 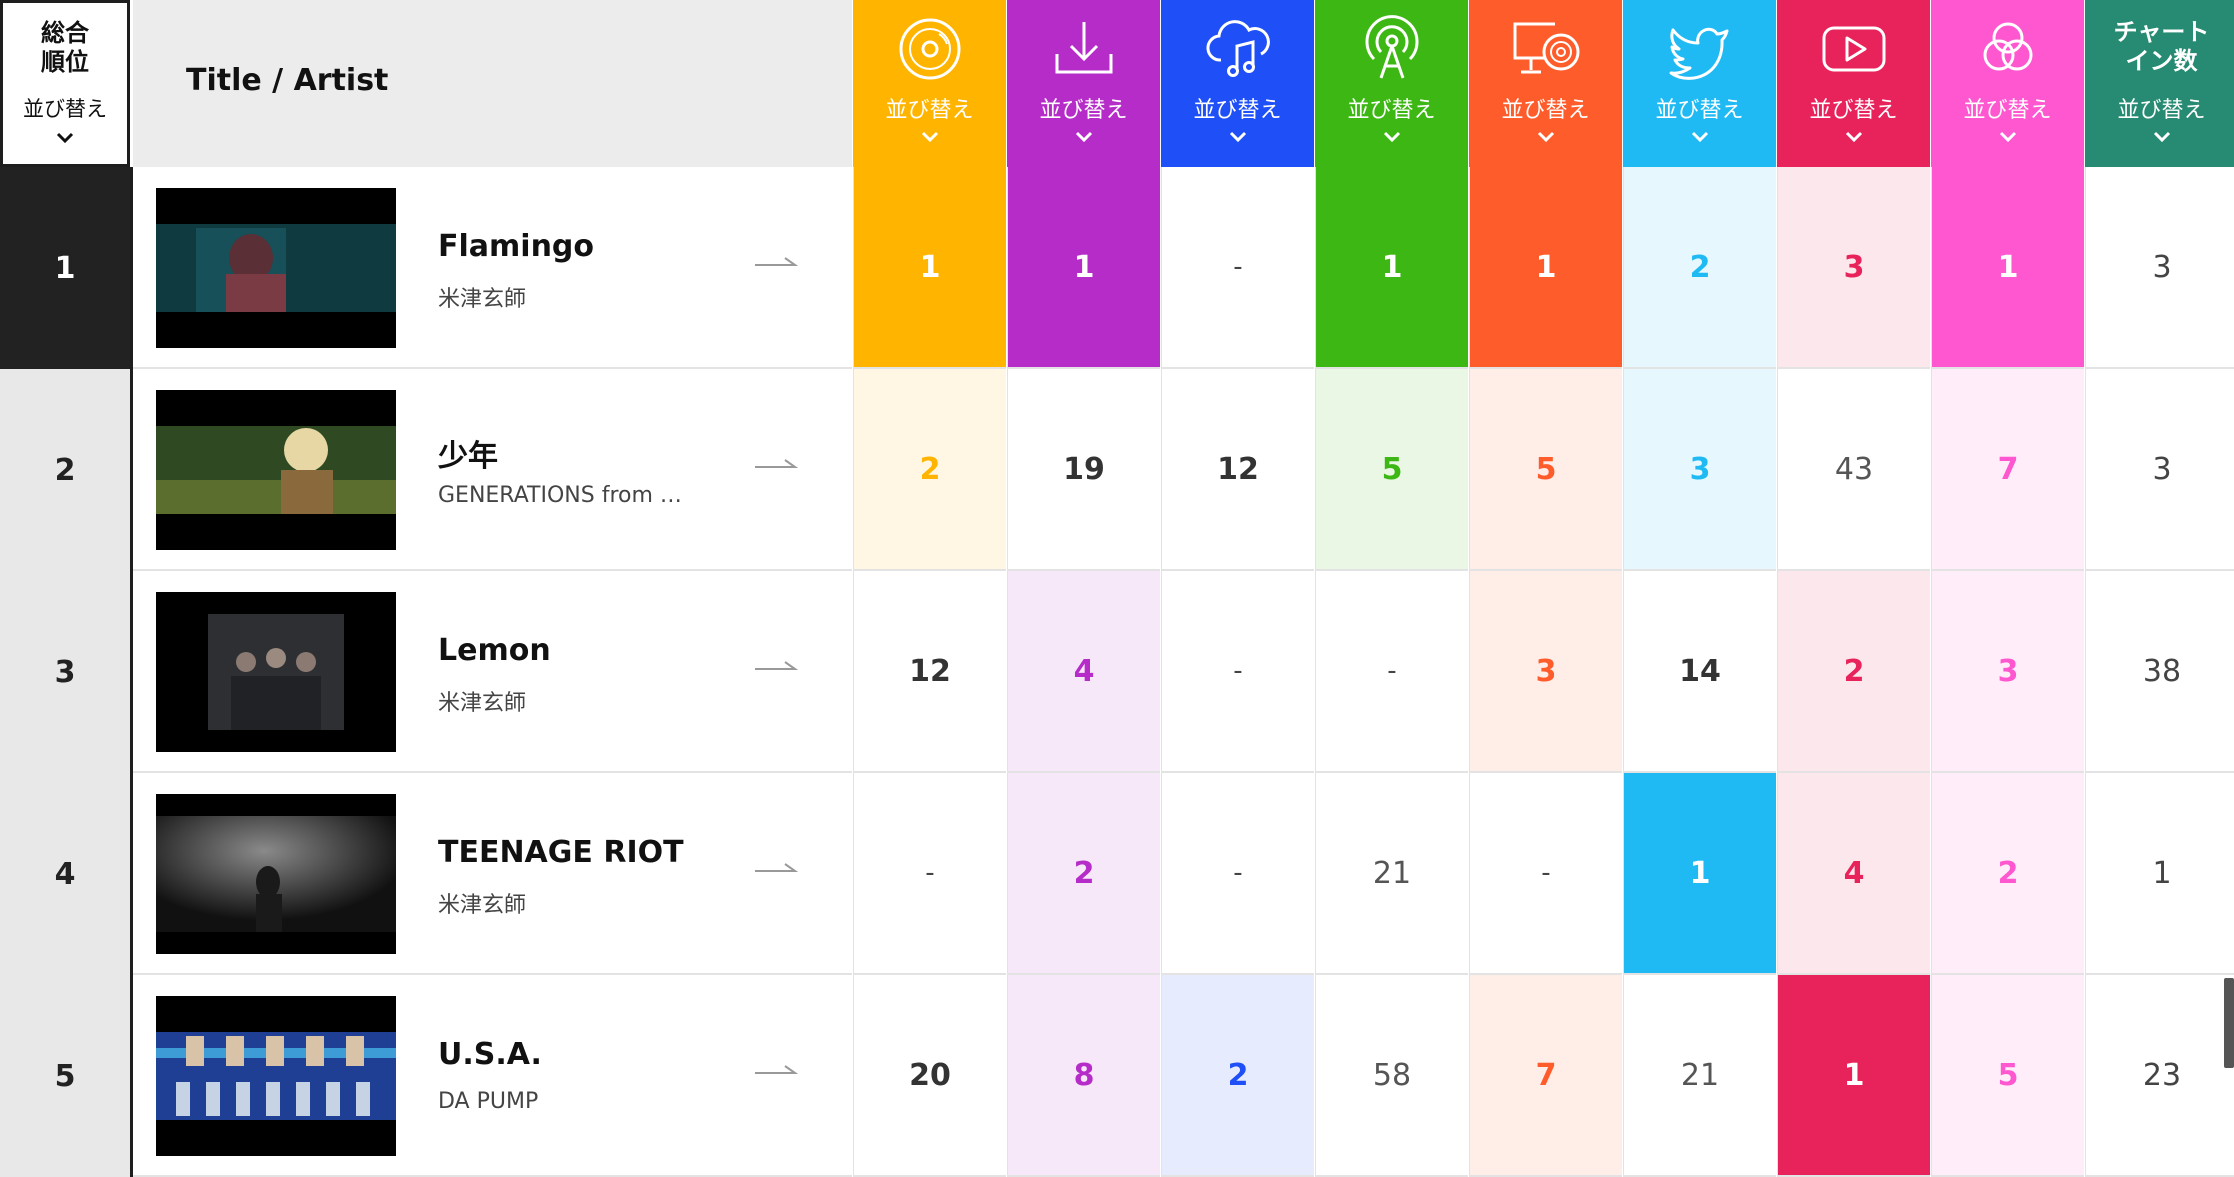 What do you see at coordinates (1545, 1076) in the screenshot?
I see `rank-cell-pc-lookup: 7` at bounding box center [1545, 1076].